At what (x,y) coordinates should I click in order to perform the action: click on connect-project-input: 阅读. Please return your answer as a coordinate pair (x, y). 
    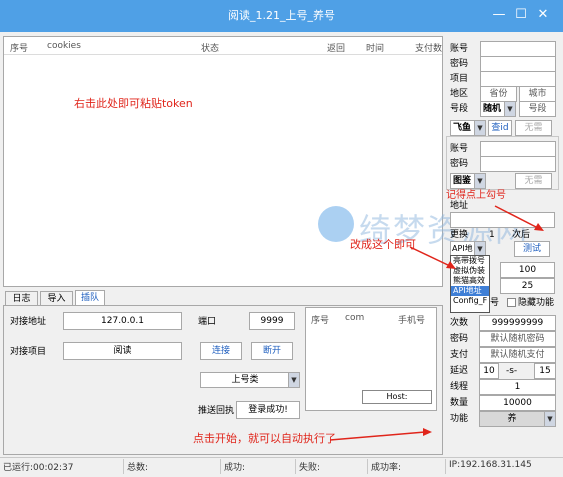
    Looking at the image, I should click on (122, 351).